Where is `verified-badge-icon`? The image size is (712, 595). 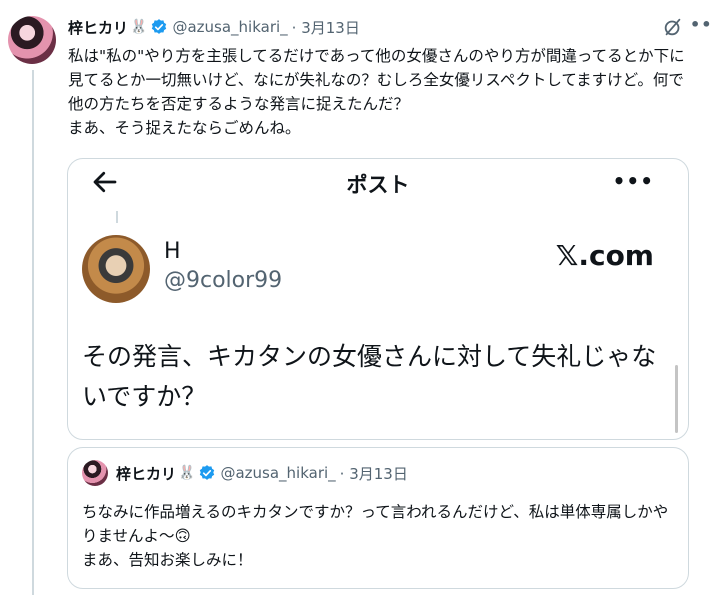 verified-badge-icon is located at coordinates (159, 26).